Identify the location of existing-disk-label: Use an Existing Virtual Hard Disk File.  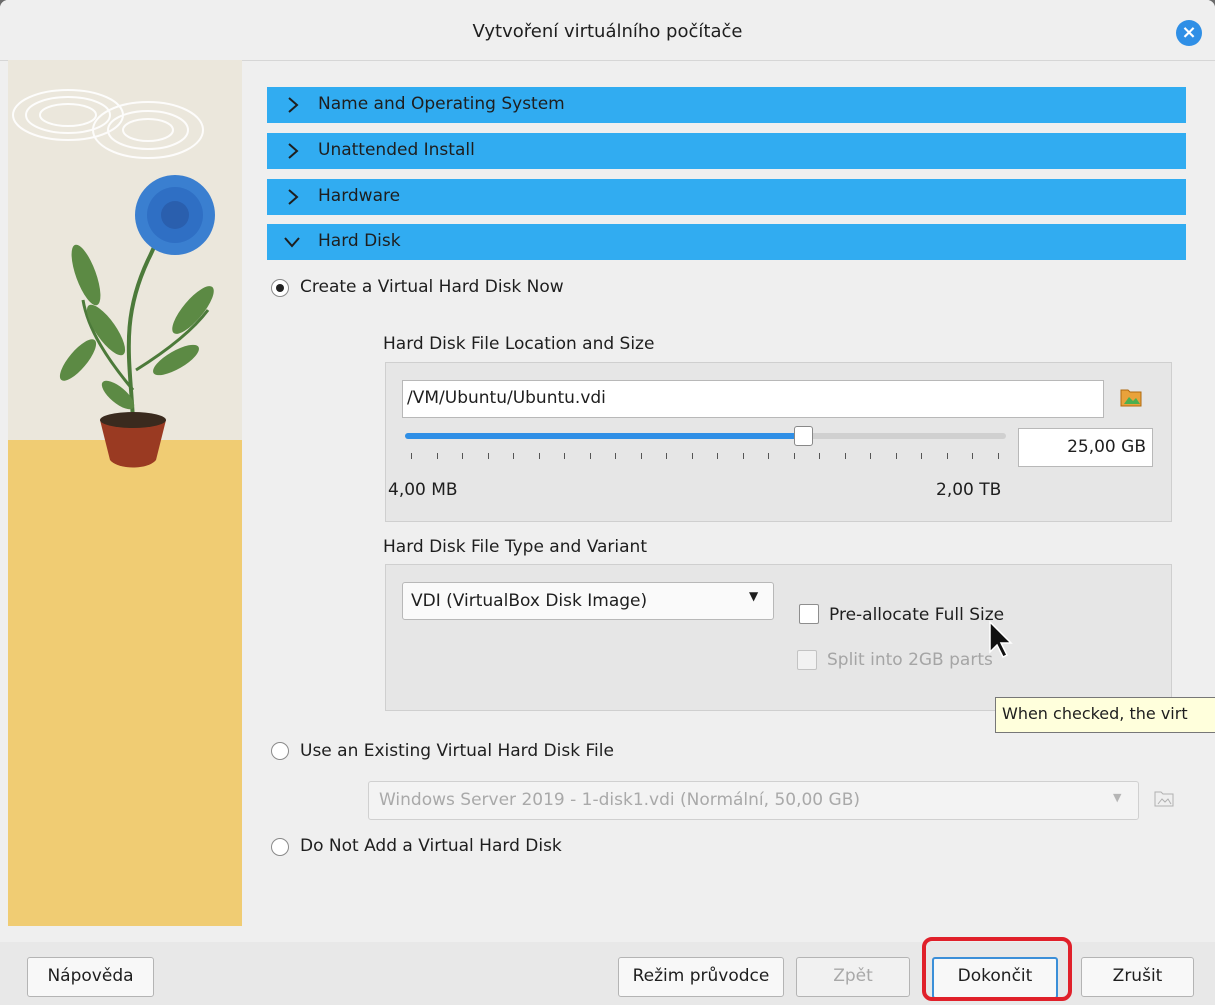
(457, 751).